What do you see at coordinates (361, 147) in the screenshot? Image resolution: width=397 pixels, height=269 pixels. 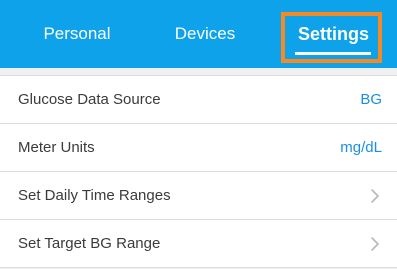 I see `setting-value: mg/dL` at bounding box center [361, 147].